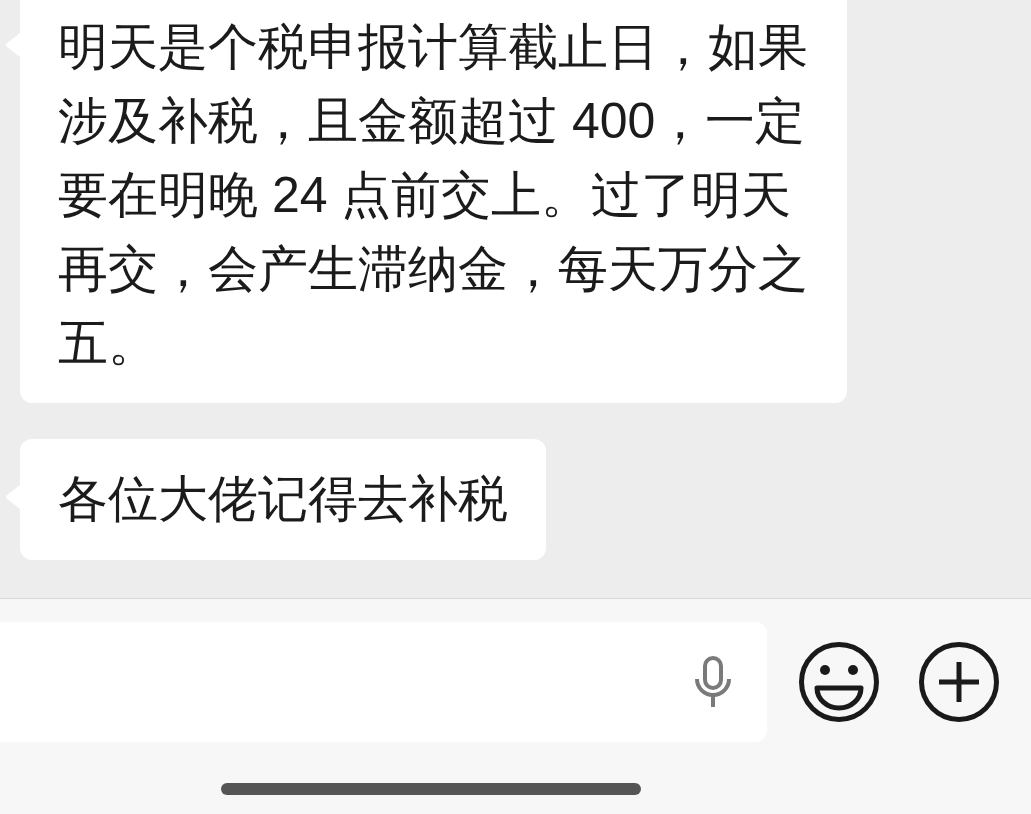 This screenshot has width=1031, height=814. What do you see at coordinates (839, 682) in the screenshot?
I see `smiley-icon` at bounding box center [839, 682].